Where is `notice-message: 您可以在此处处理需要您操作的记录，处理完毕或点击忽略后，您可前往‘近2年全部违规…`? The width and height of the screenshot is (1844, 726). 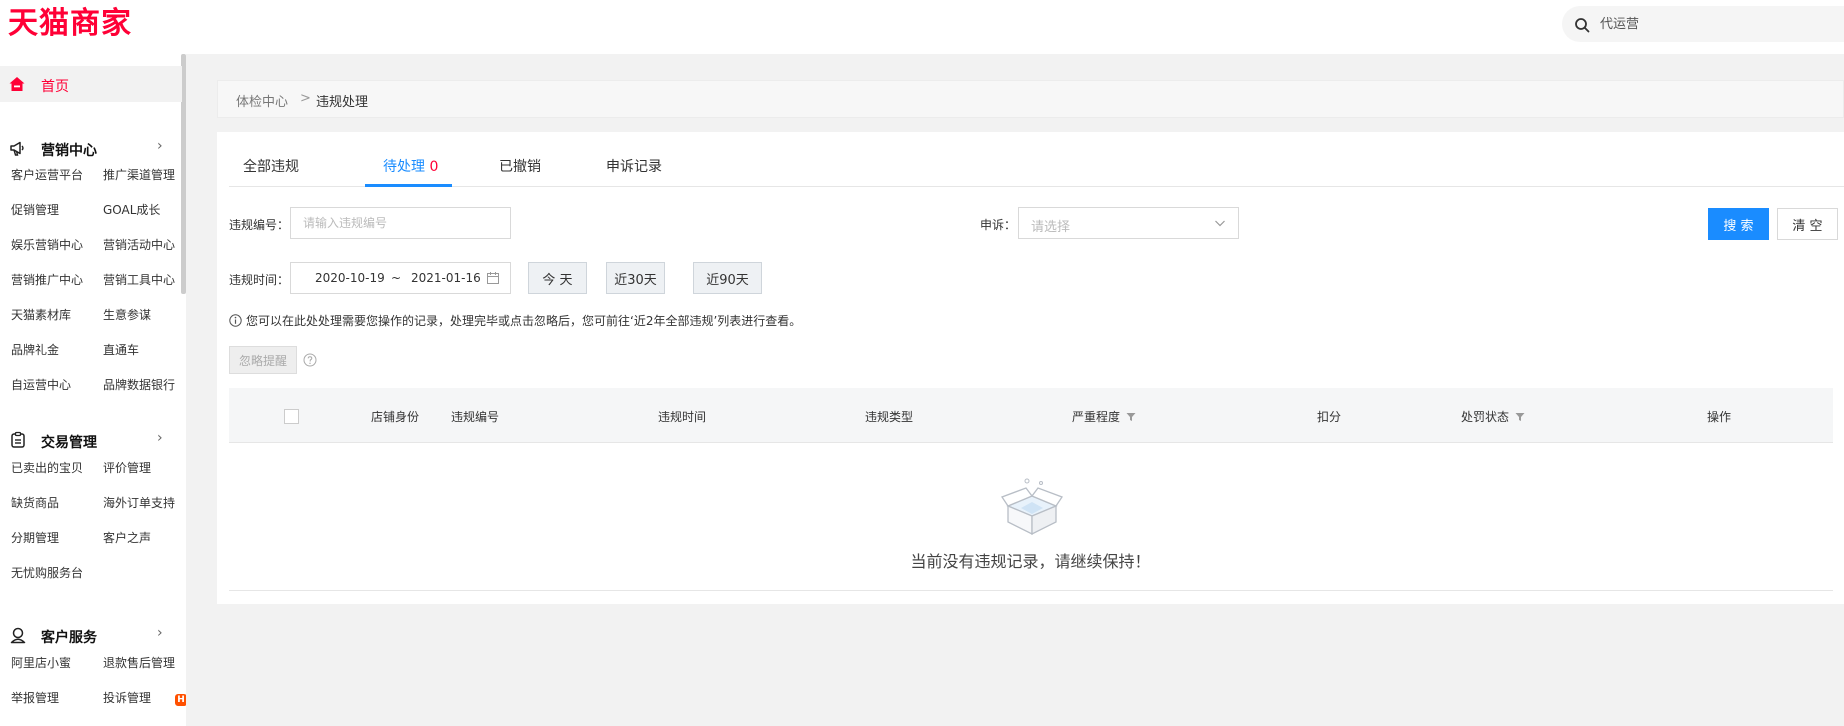 notice-message: 您可以在此处处理需要您操作的记录，处理完毕或点击忽略后，您可前往‘近2年全部违规… is located at coordinates (524, 321).